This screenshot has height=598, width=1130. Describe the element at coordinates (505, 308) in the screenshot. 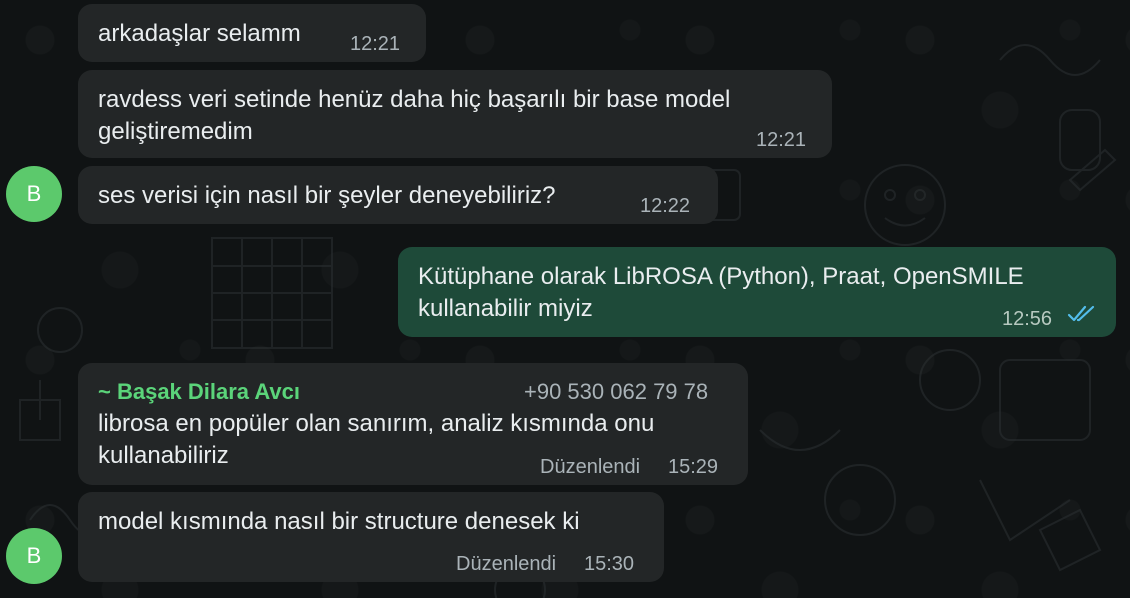

I see `message-text: kullanabilir miyiz` at that location.